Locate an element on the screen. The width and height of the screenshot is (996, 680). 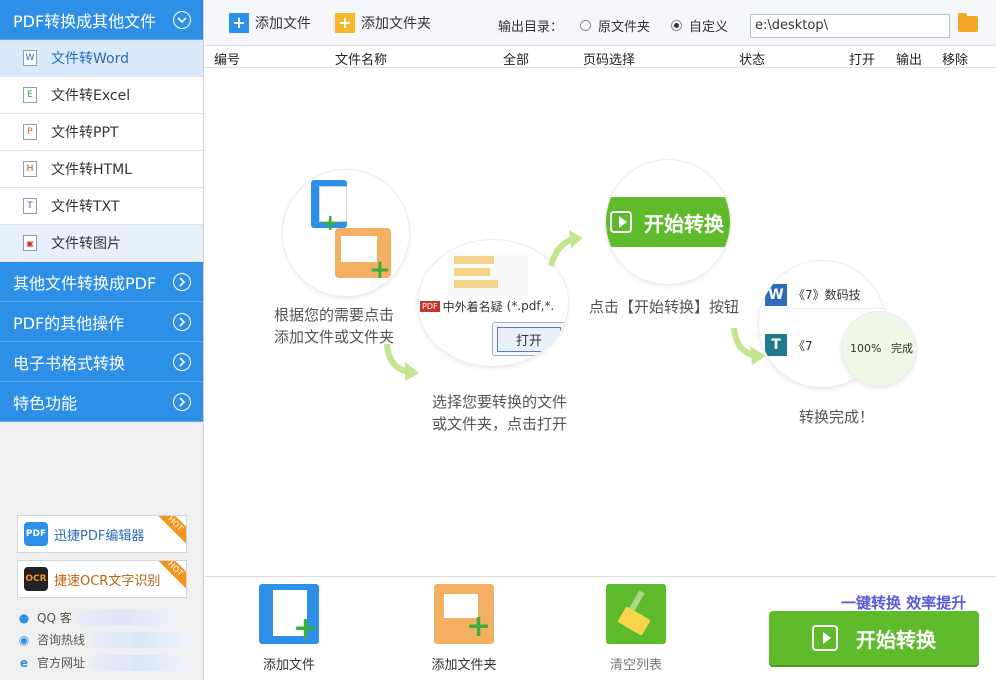
bottom-clear-list-button: 清空列表 is located at coordinates (636, 628).